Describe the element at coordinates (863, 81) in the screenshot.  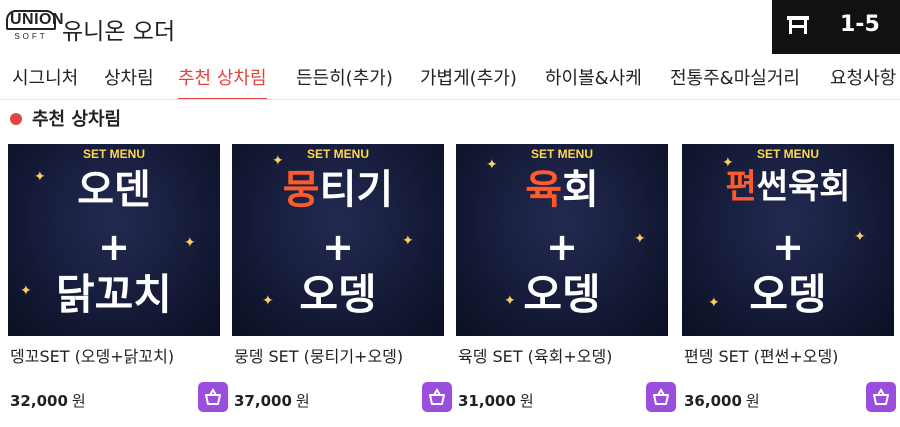
I see `tab-requests: 요청사항` at that location.